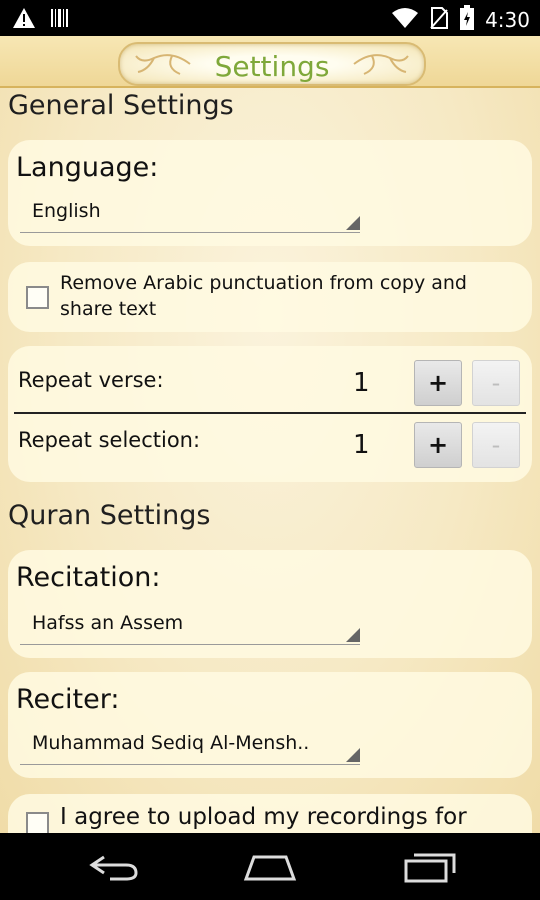  Describe the element at coordinates (263, 817) in the screenshot. I see `upload-agree-text: I agree to upload my recordings for` at that location.